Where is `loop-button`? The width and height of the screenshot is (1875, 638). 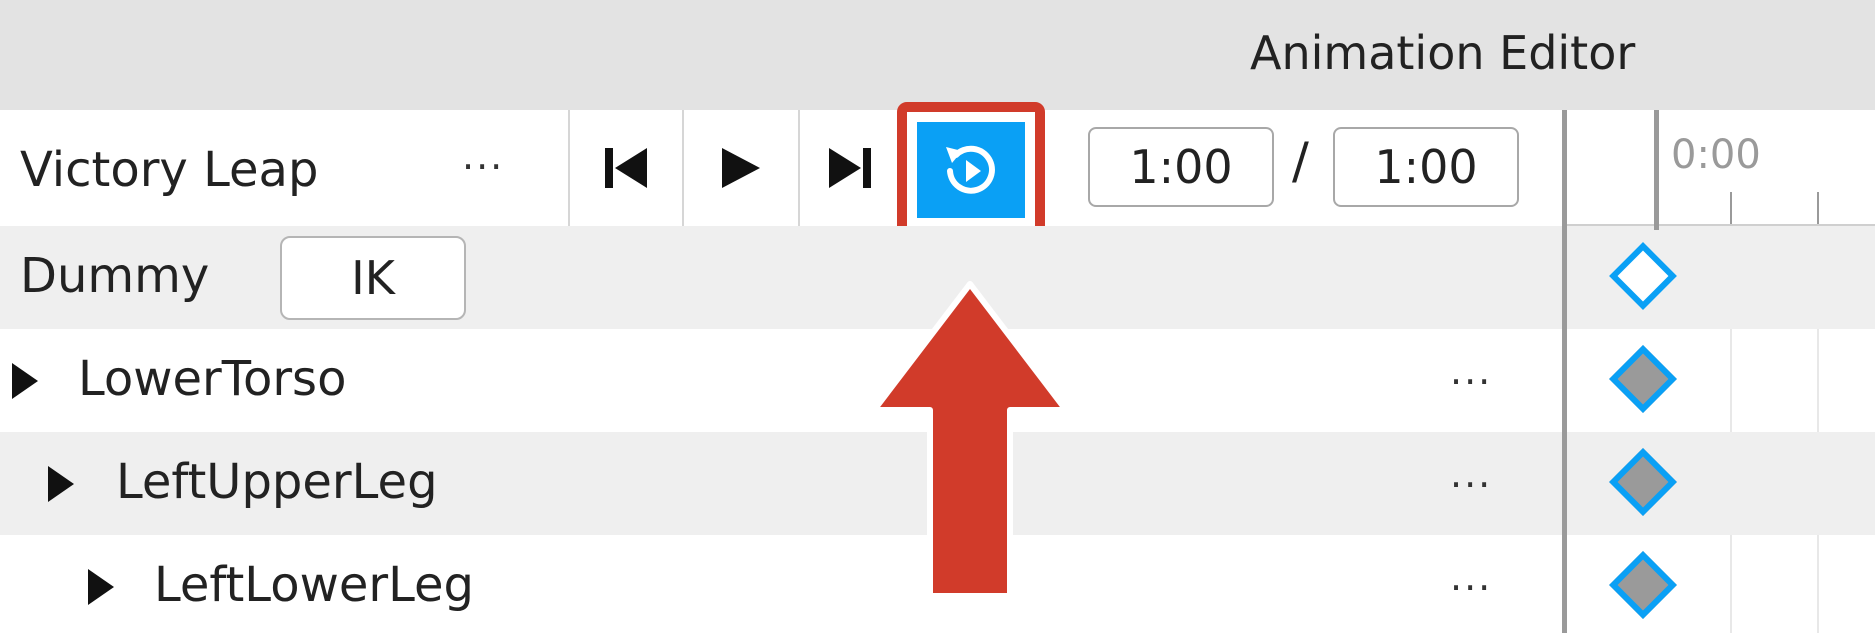
loop-button is located at coordinates (971, 170).